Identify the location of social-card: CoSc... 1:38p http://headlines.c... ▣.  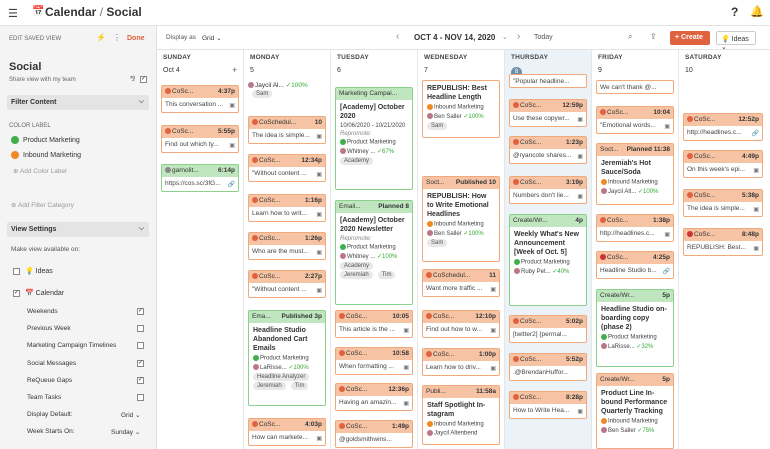
(635, 228).